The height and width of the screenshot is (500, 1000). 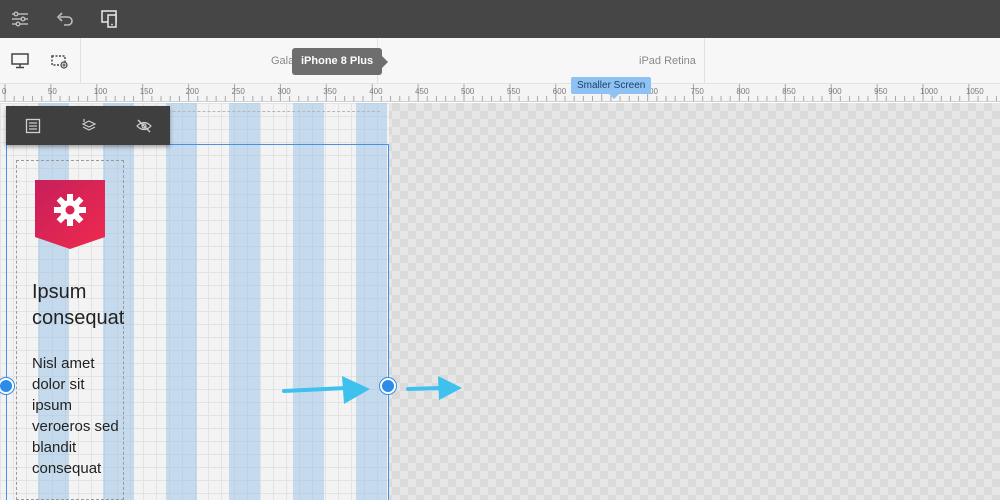 What do you see at coordinates (20, 19) in the screenshot?
I see `sliders-icon` at bounding box center [20, 19].